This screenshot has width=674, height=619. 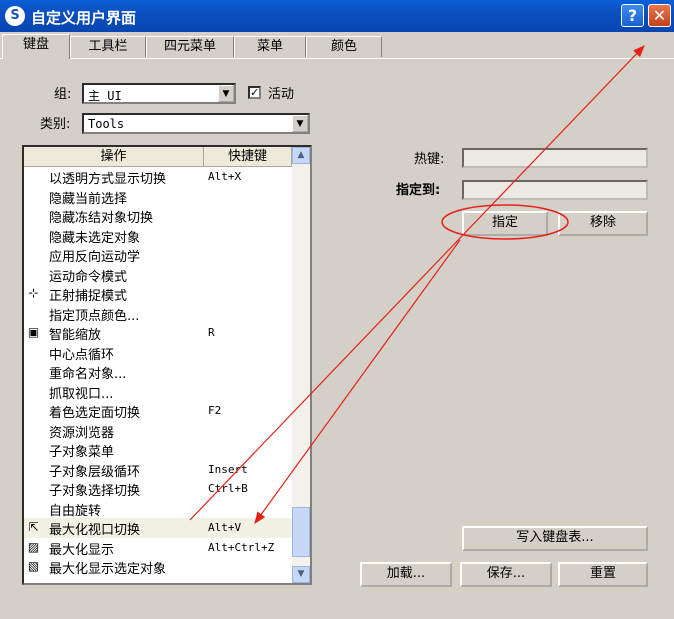 I want to click on group-dropdown: 主 UI ▼, so click(x=159, y=93).